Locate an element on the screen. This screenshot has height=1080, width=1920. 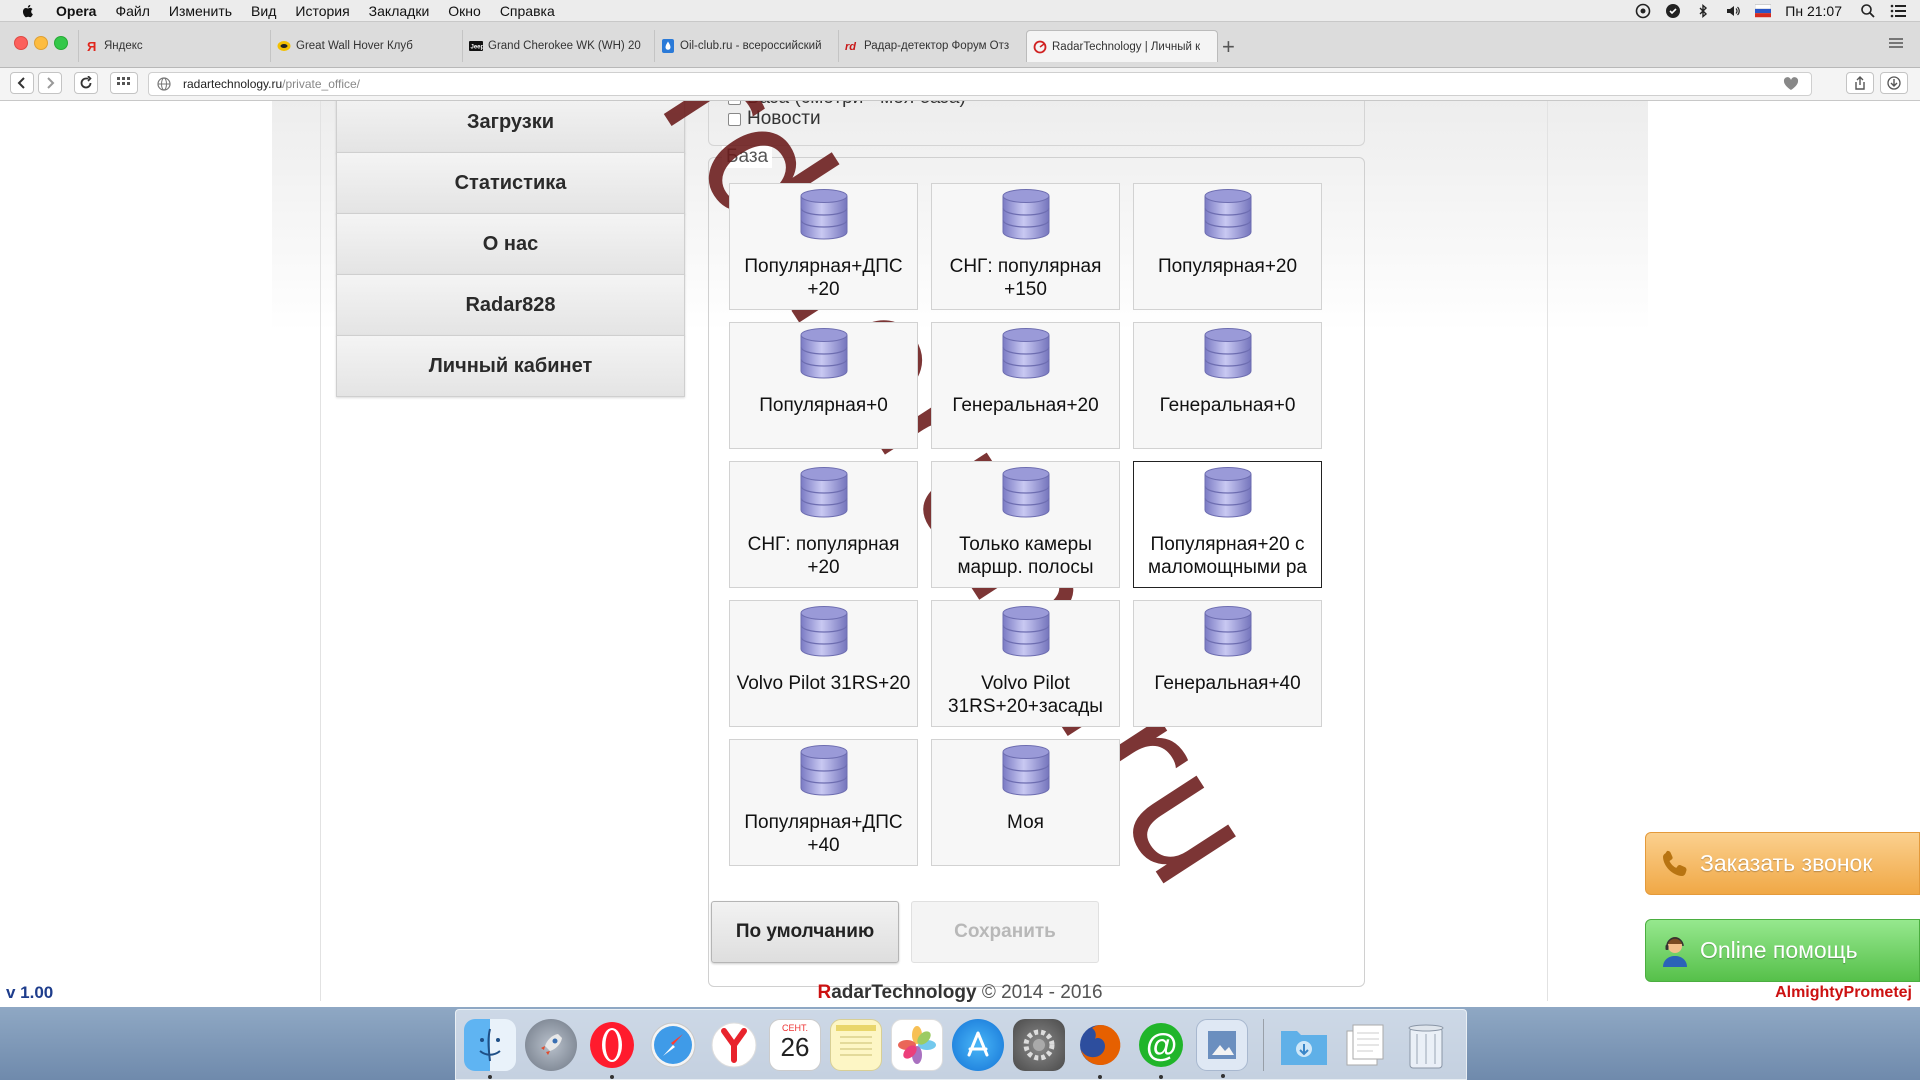
bluetooth-icon is located at coordinates (1703, 11).